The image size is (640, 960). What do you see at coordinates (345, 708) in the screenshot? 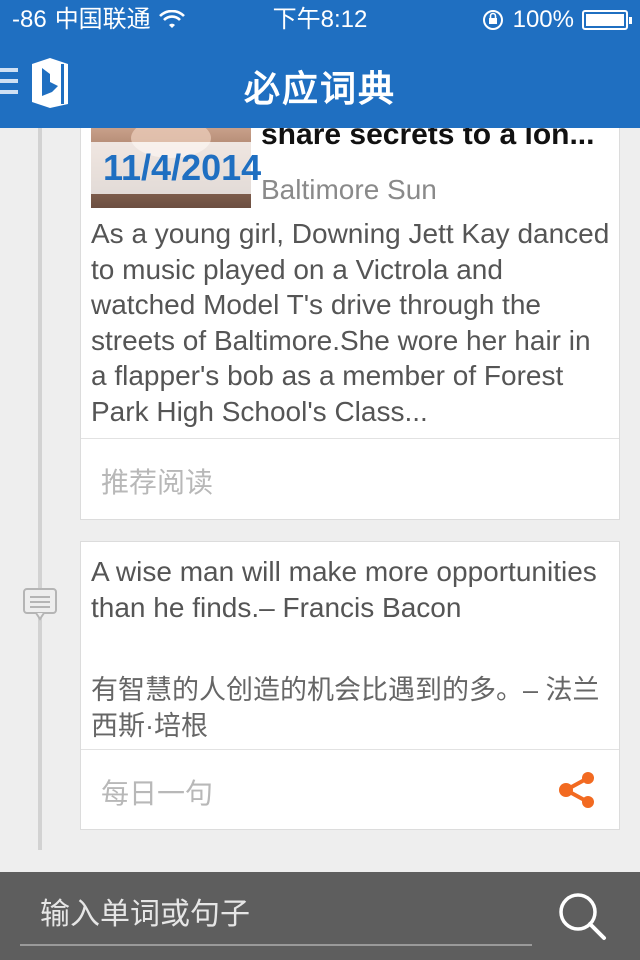
I see `daily-sentence-chinese: 有智慧的人创造的机会比遇到的多。– 法兰西斯·培根` at bounding box center [345, 708].